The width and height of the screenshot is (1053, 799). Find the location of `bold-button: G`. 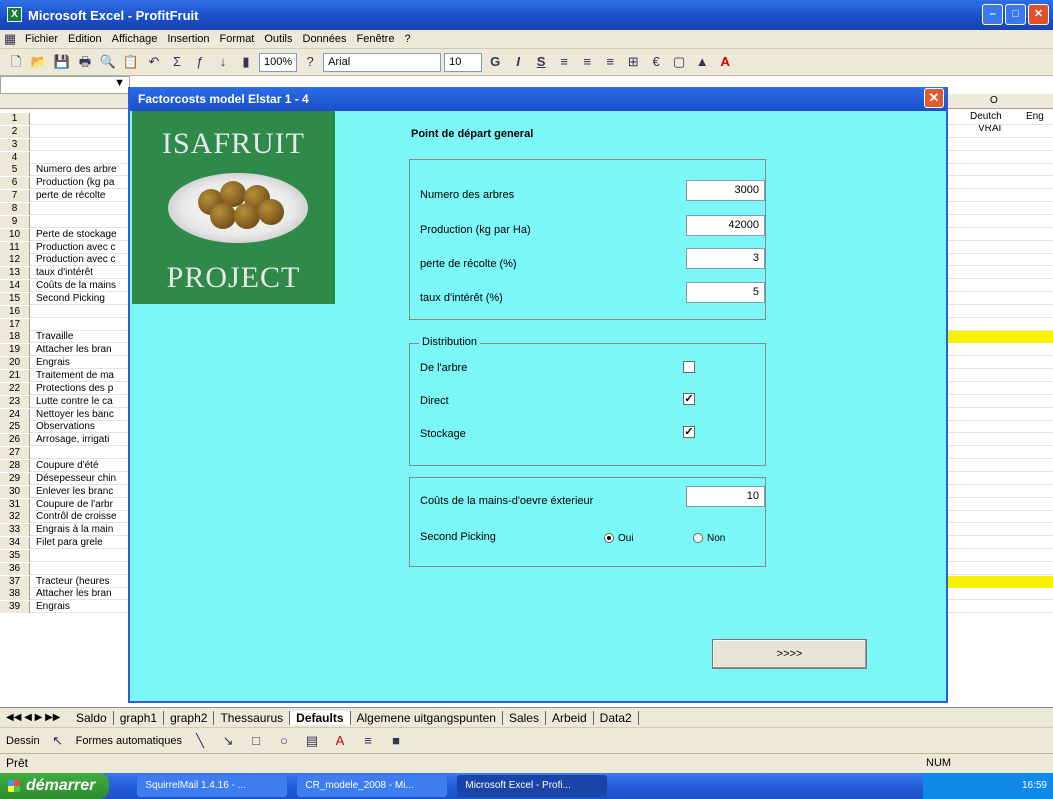

bold-button: G is located at coordinates (495, 62).